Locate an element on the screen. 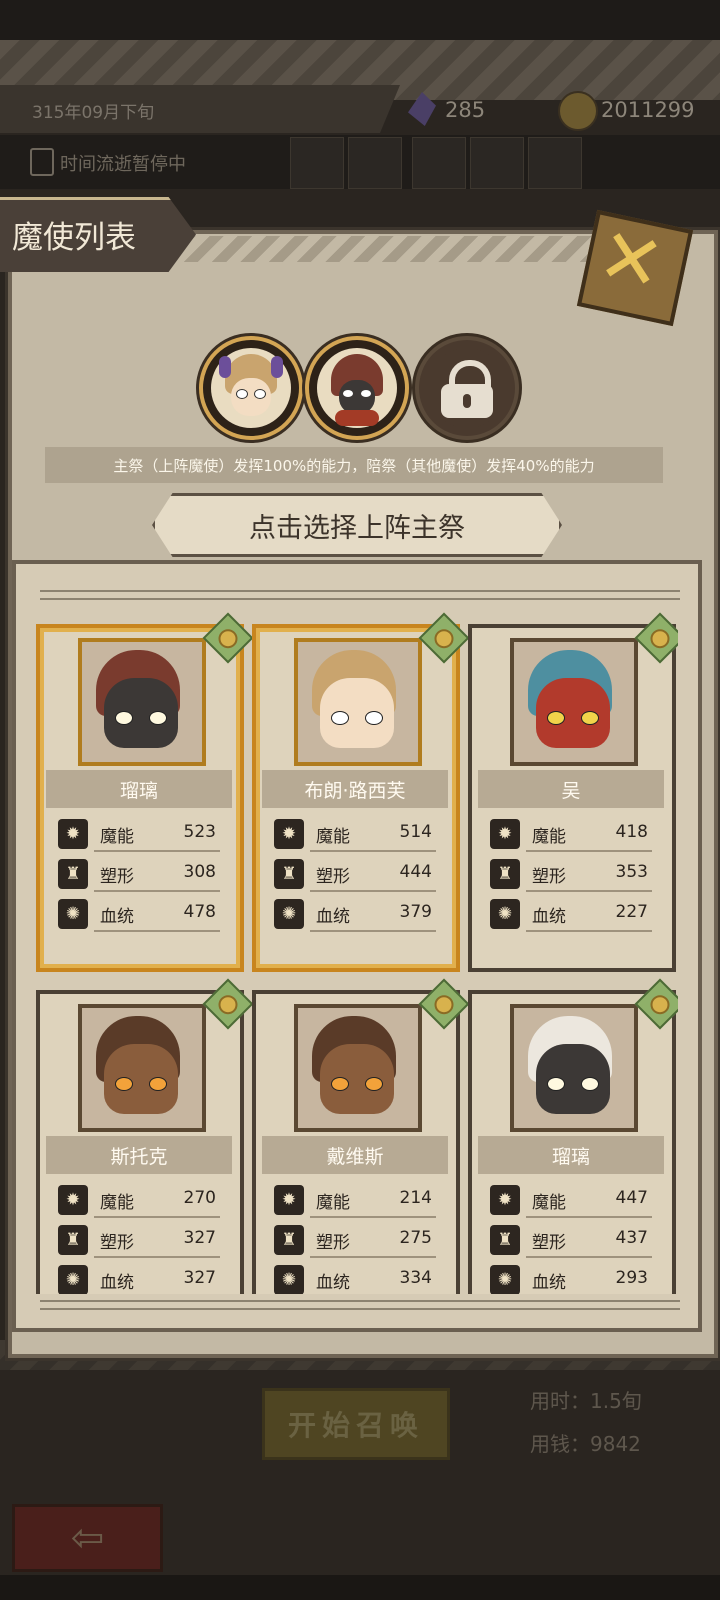 The image size is (720, 1600). stat-row: ✹ 魔能 447 is located at coordinates (572, 1201).